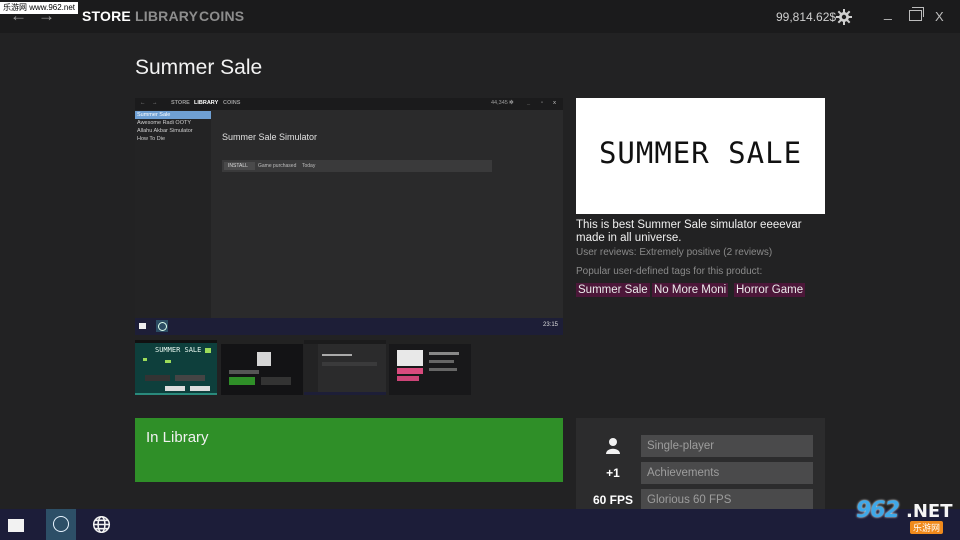  What do you see at coordinates (349, 104) in the screenshot?
I see `screenshot-top-bar: ← → STORE LIBRARY COINS 44,345 ✲ _ ▫ x` at bounding box center [349, 104].